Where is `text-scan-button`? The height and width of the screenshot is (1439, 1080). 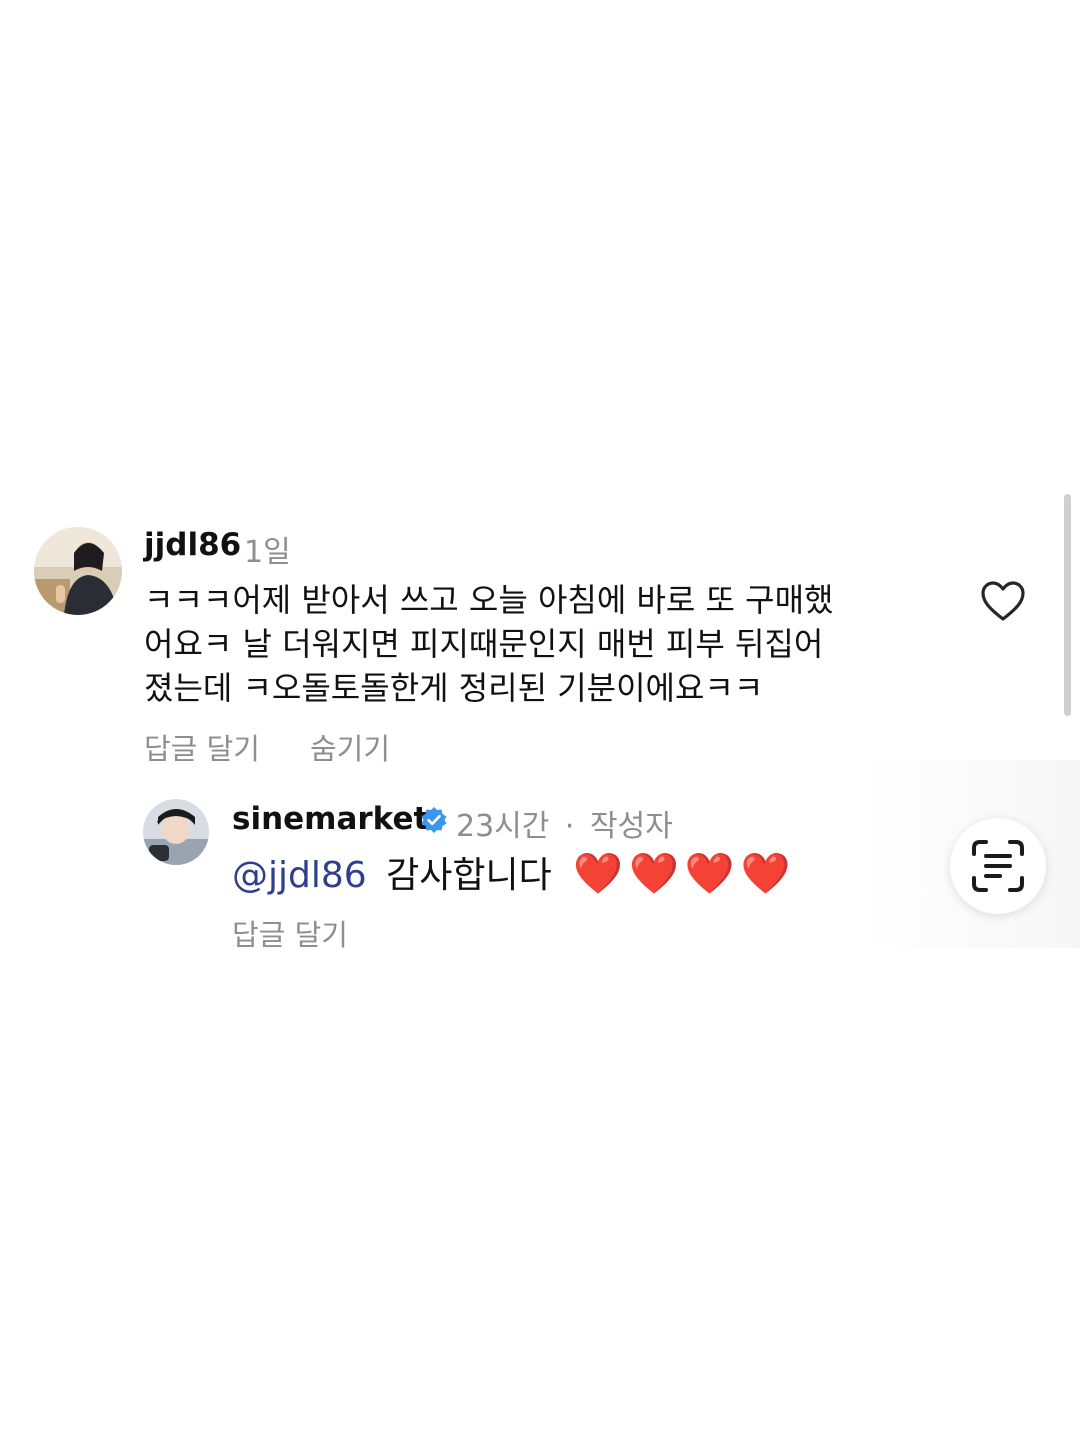
text-scan-button is located at coordinates (998, 866).